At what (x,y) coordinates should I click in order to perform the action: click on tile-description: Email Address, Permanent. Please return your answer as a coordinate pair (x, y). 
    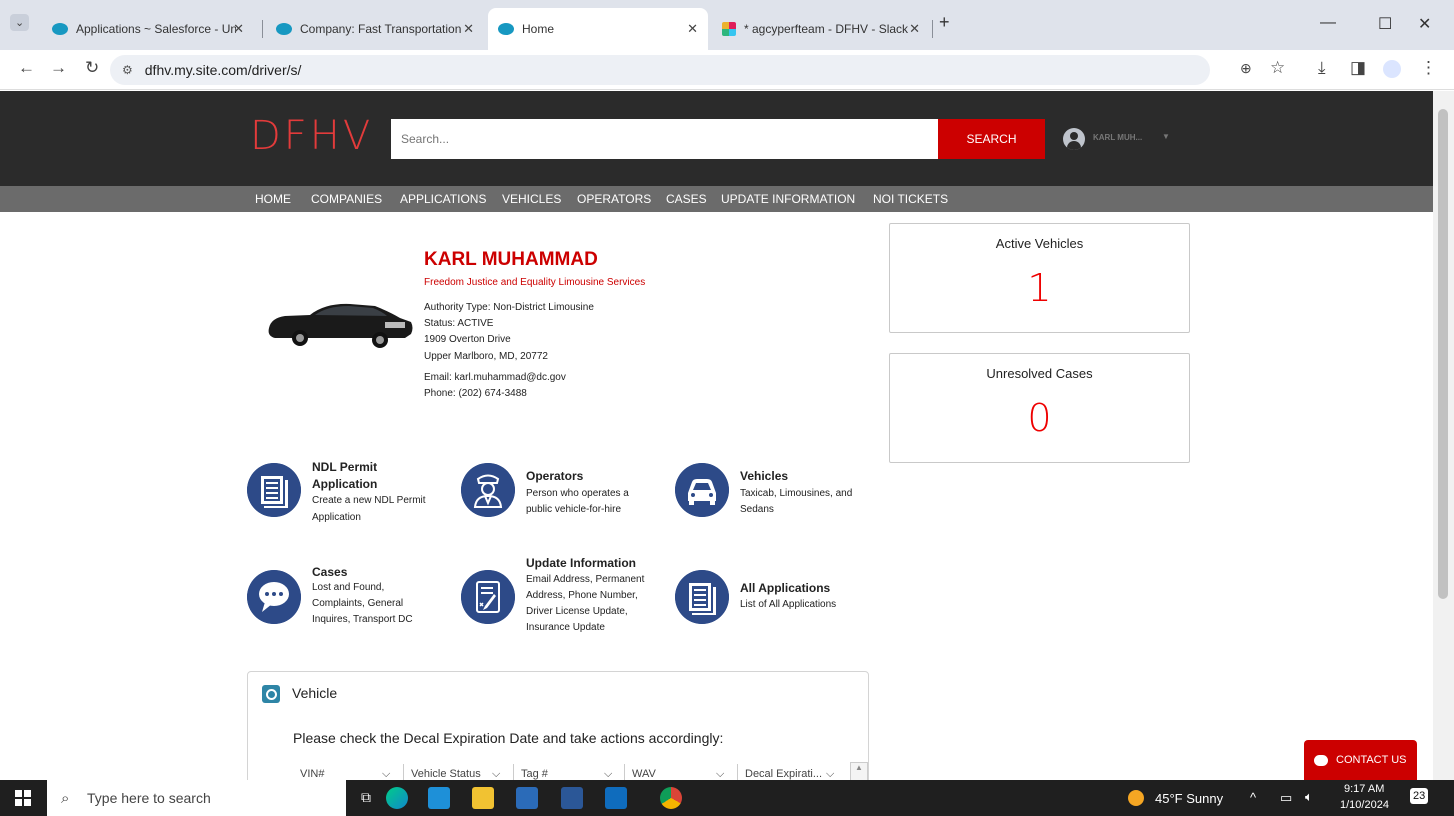
    Looking at the image, I should click on (585, 579).